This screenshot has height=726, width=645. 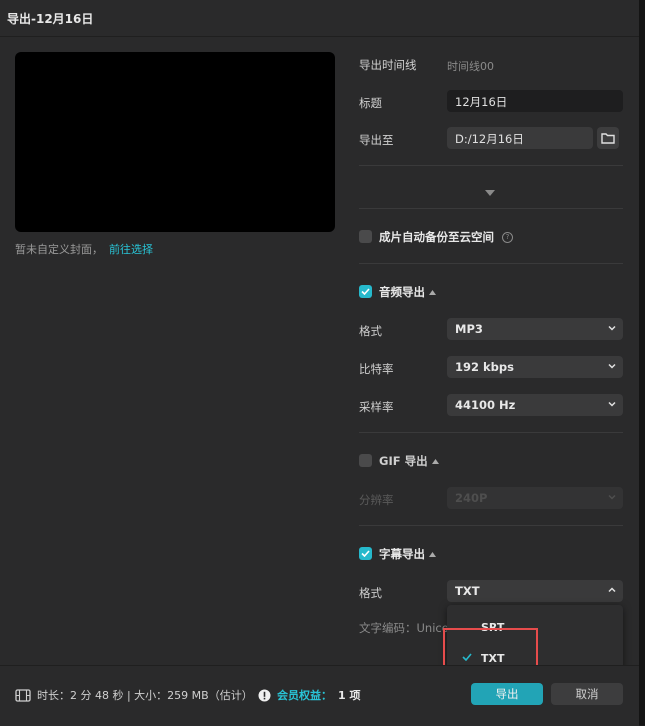 I want to click on member-benefits-label: 会员权益：, so click(x=304, y=695).